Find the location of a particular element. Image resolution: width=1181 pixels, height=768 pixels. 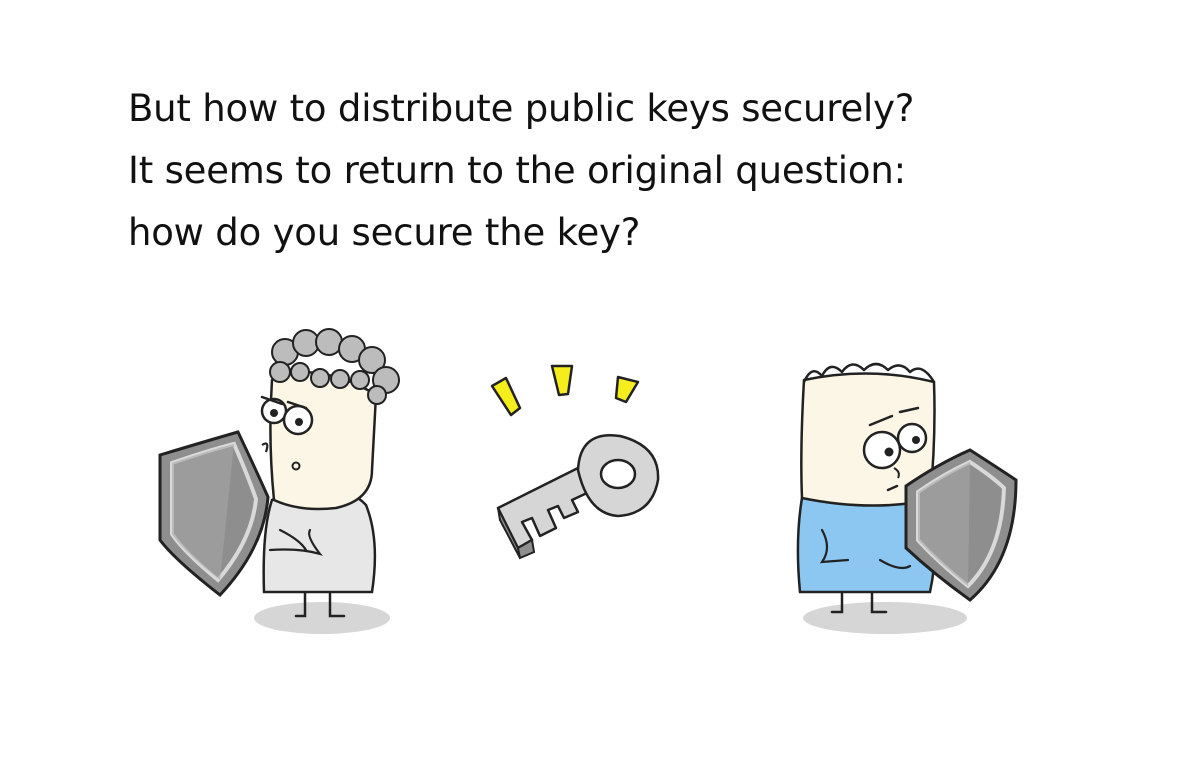

left-character is located at coordinates (279, 481).